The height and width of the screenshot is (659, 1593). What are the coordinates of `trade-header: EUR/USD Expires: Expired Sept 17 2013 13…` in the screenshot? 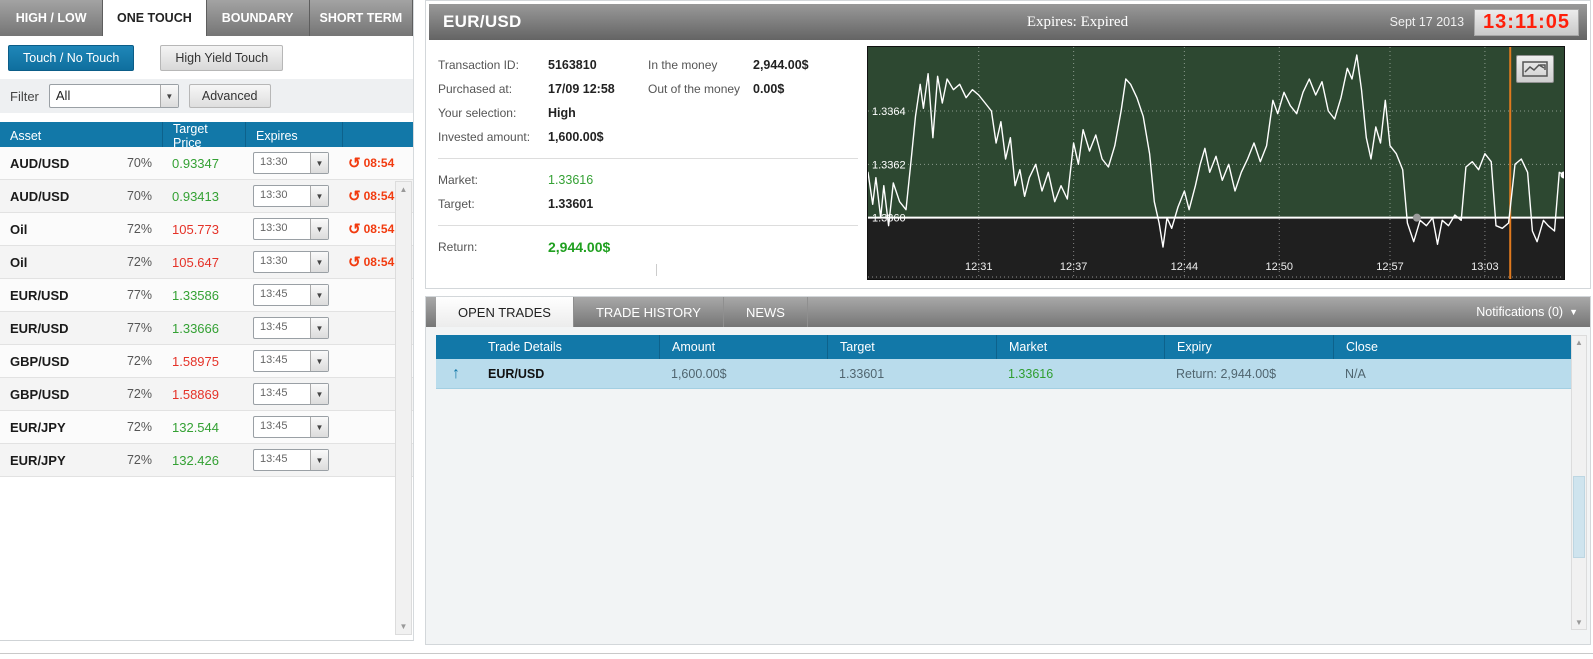 It's located at (1008, 22).